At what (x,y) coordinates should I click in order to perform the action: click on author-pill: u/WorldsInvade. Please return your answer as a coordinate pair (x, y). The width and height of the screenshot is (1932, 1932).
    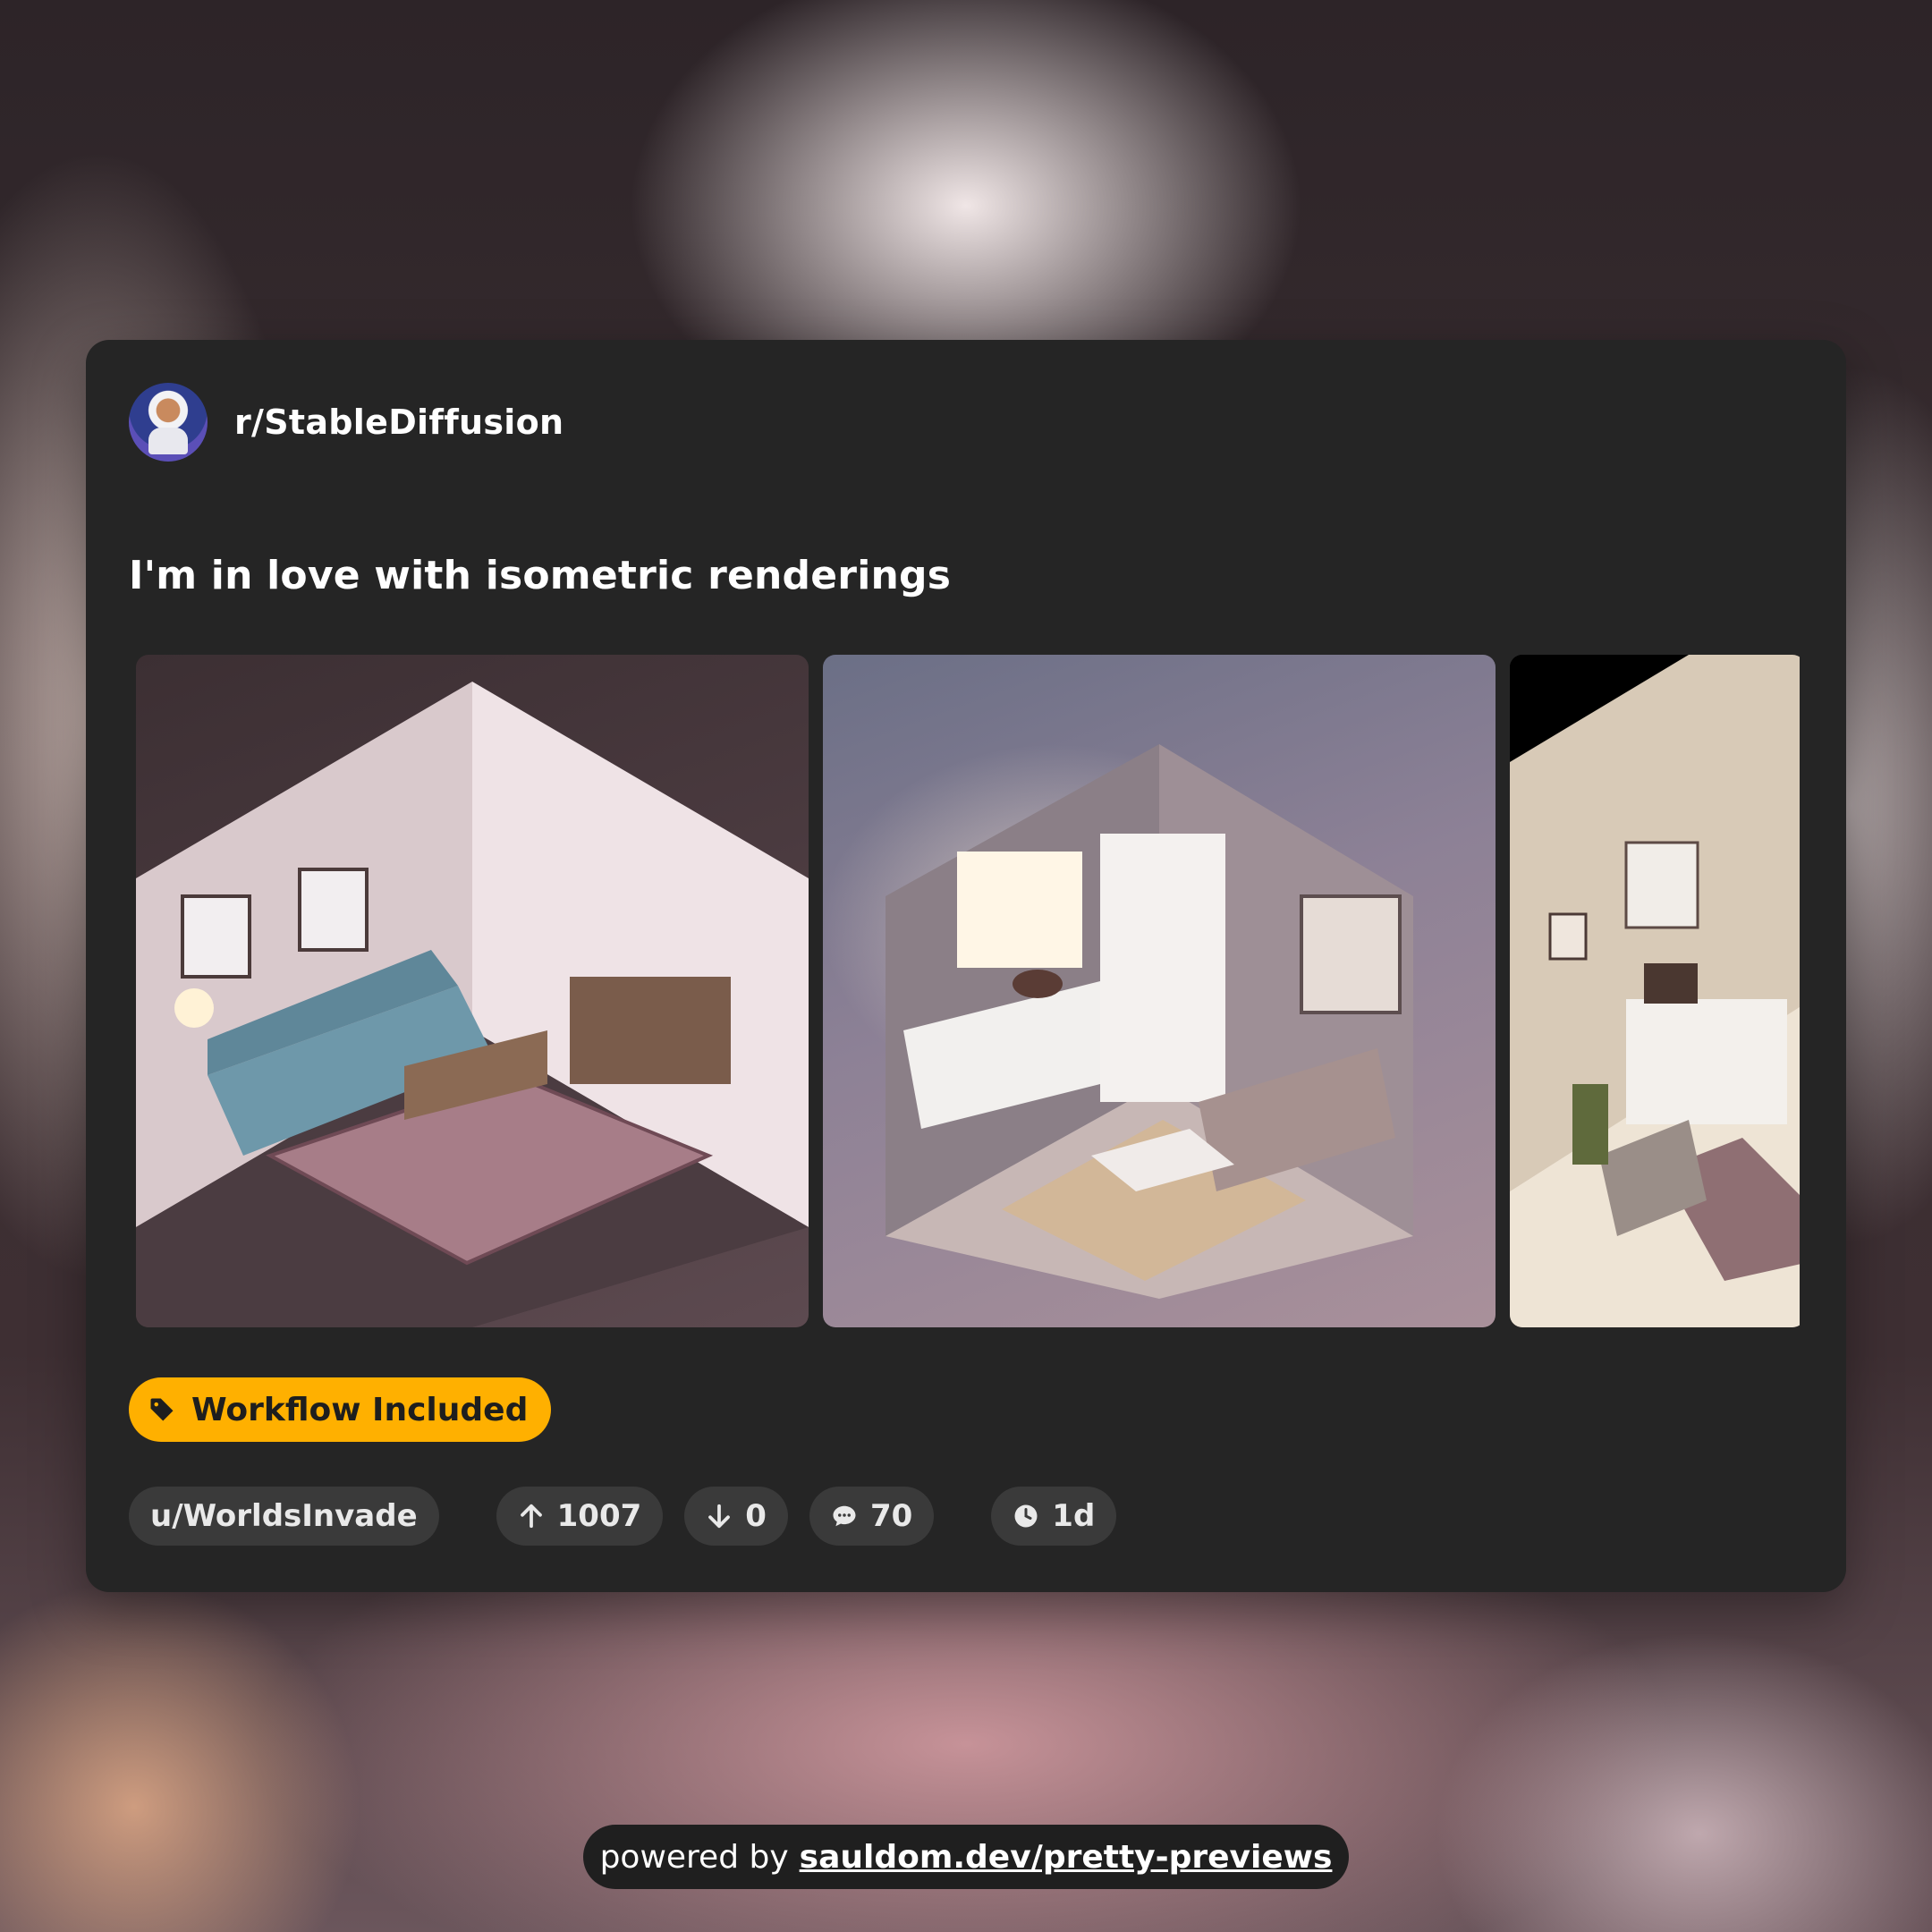
    Looking at the image, I should click on (284, 1516).